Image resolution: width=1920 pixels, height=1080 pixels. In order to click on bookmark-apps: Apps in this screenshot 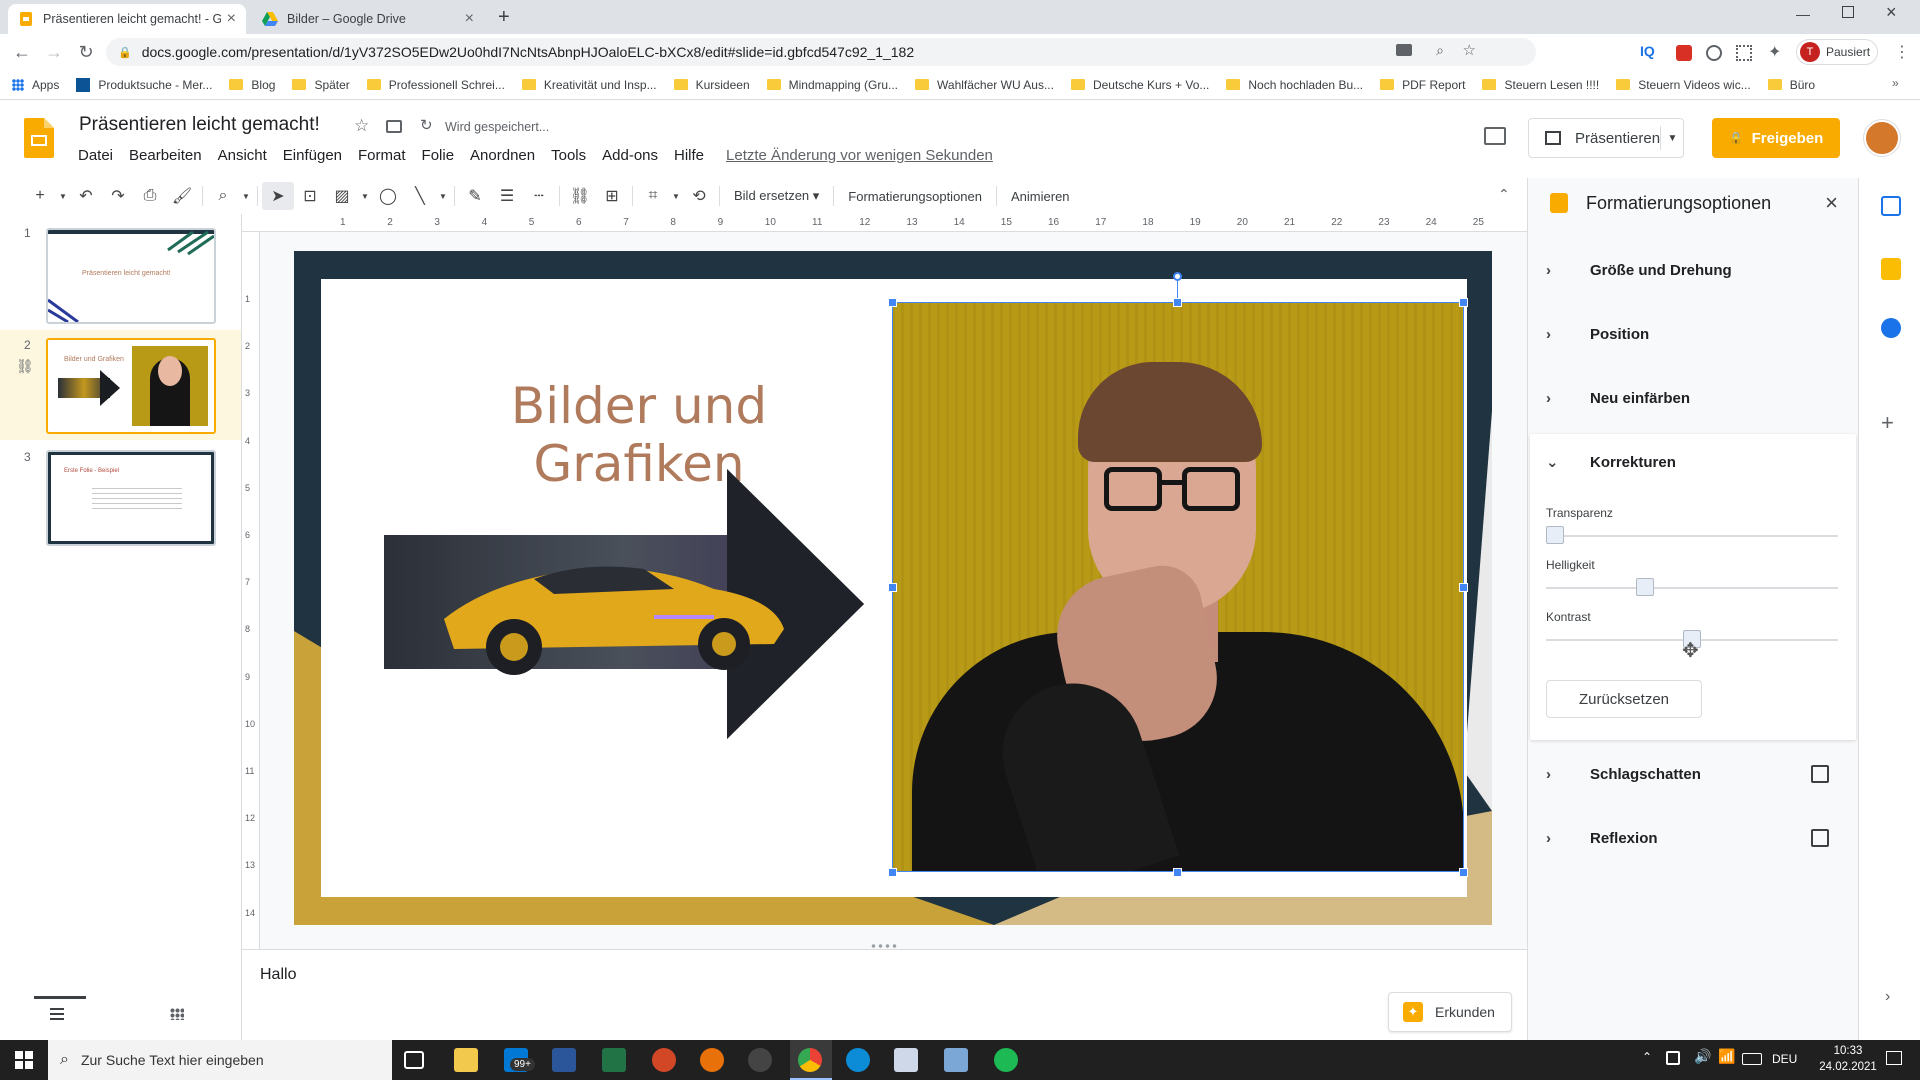, I will do `click(35, 85)`.